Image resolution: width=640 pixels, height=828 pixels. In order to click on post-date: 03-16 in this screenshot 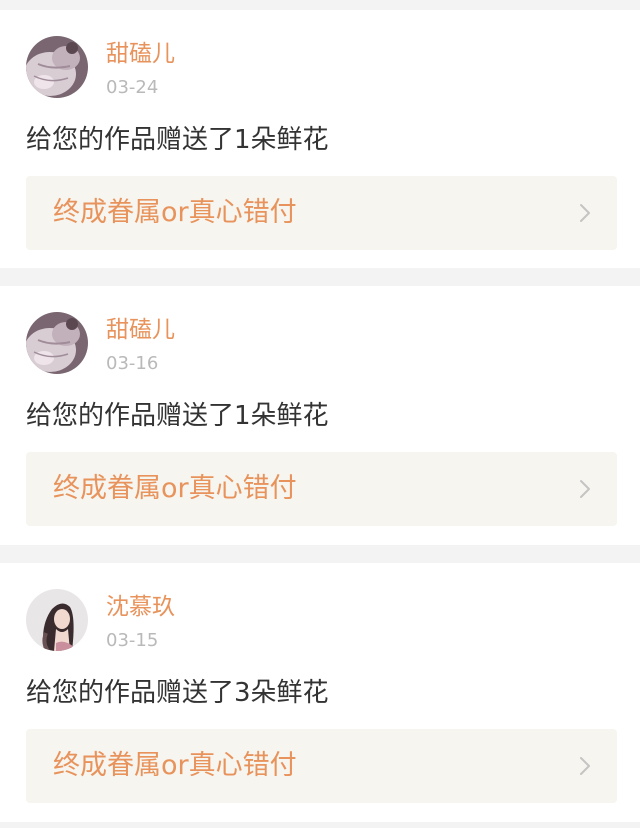, I will do `click(132, 363)`.